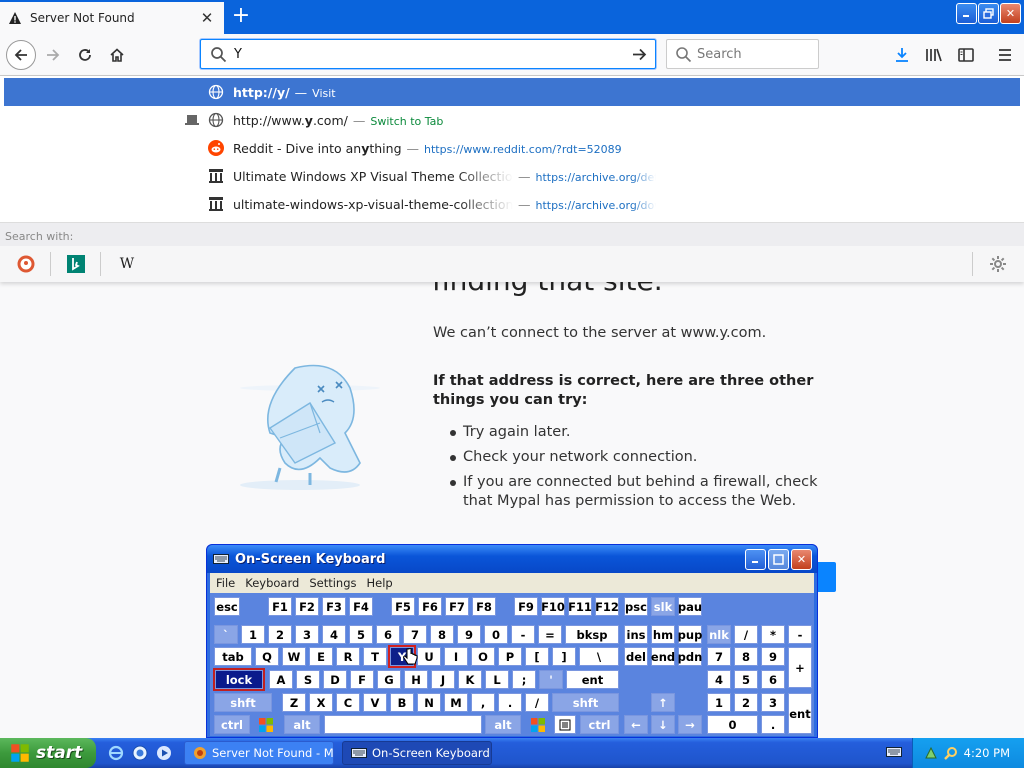 The width and height of the screenshot is (1024, 768). Describe the element at coordinates (232, 724) in the screenshot. I see `key-ctrl-left: ctrl` at that location.